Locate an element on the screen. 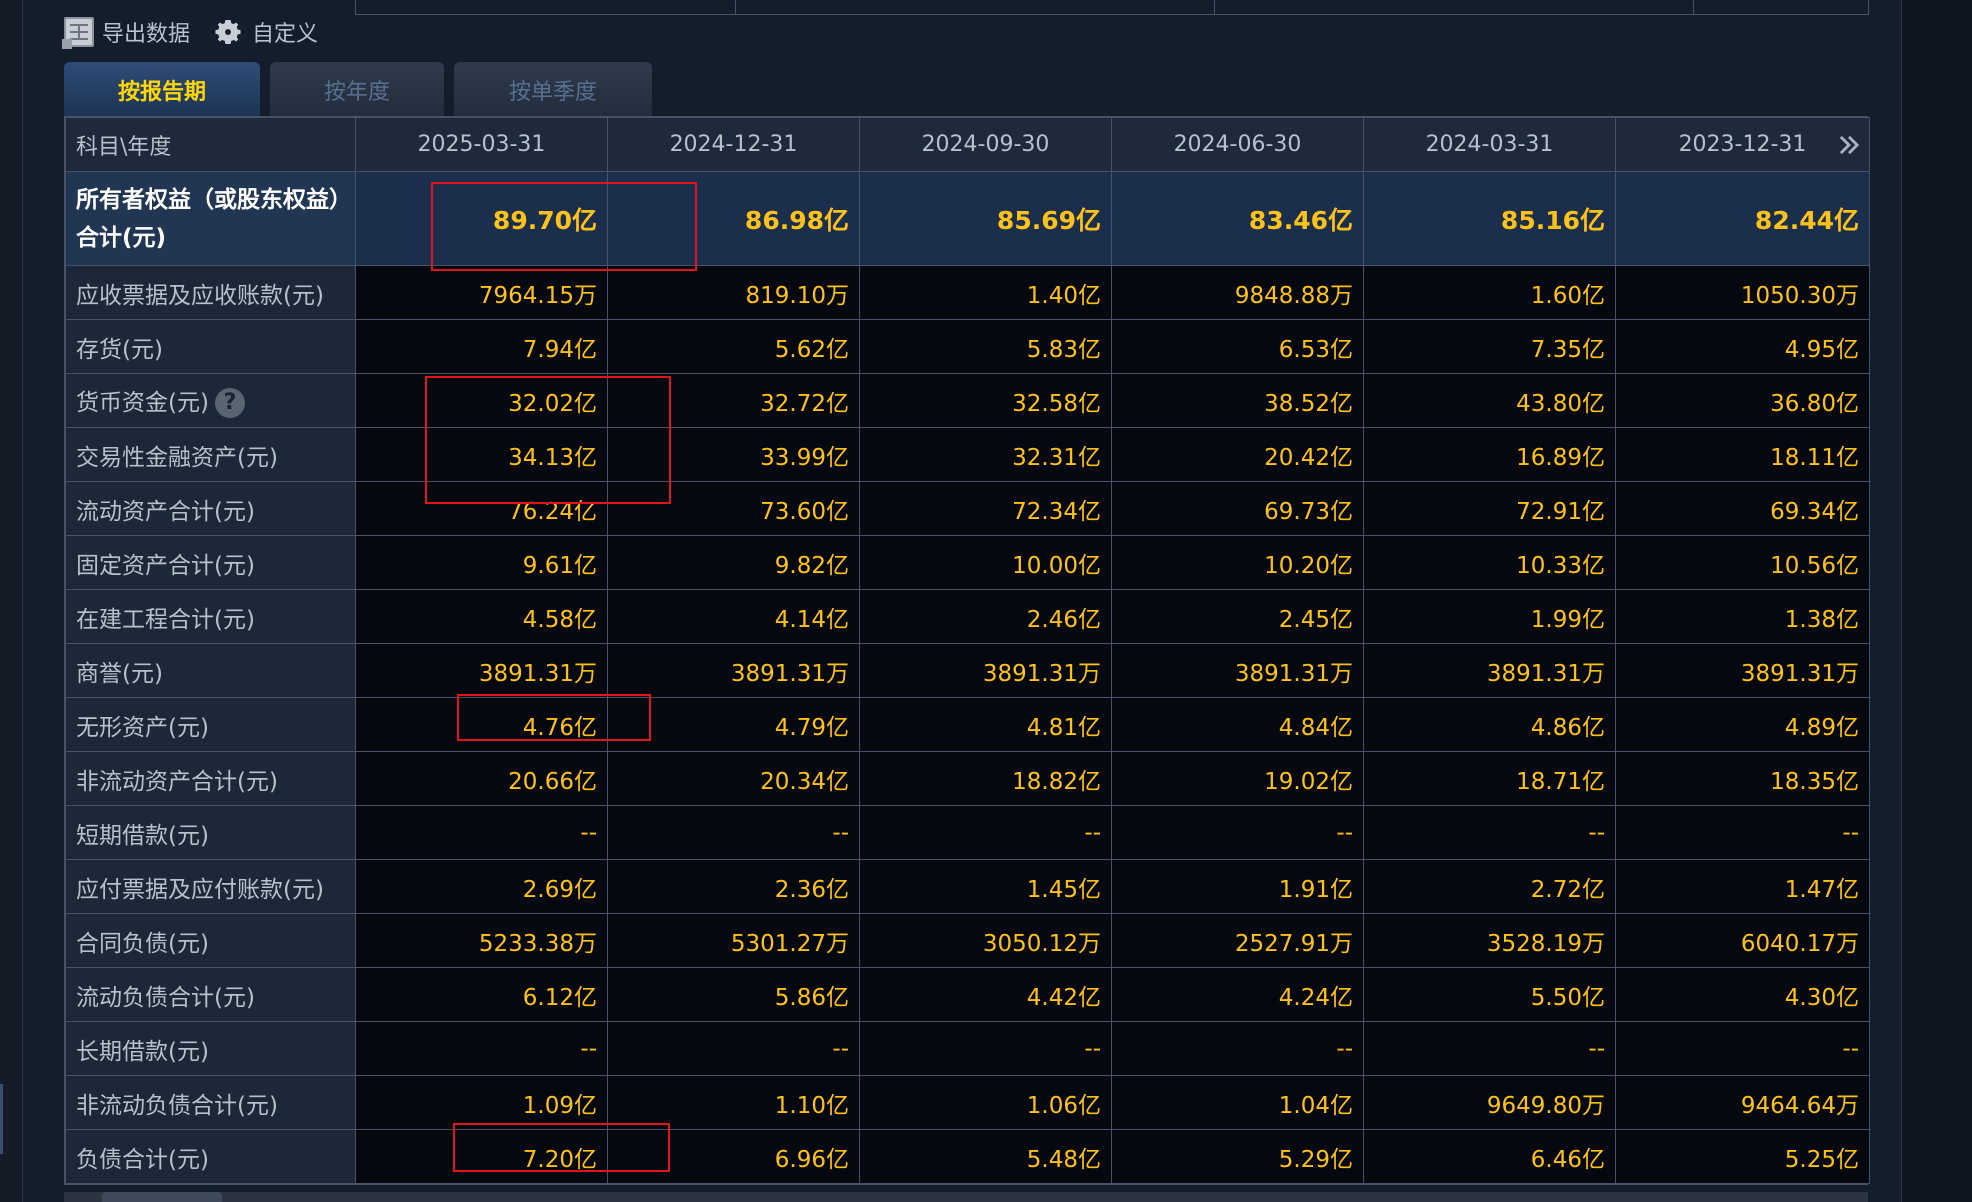 This screenshot has width=1972, height=1202. table-row: 长期借款(元) -- -- -- -- -- -- is located at coordinates (967, 1048).